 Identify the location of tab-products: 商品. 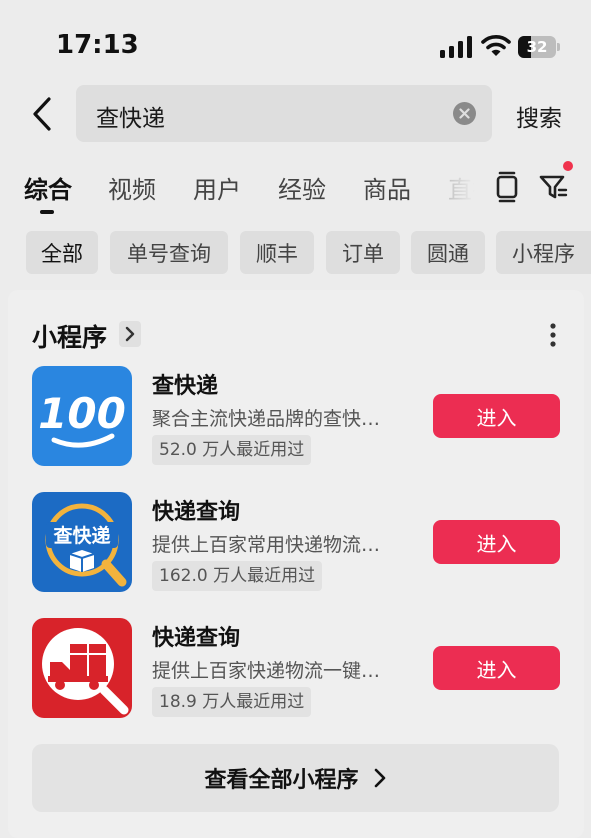
(387, 187).